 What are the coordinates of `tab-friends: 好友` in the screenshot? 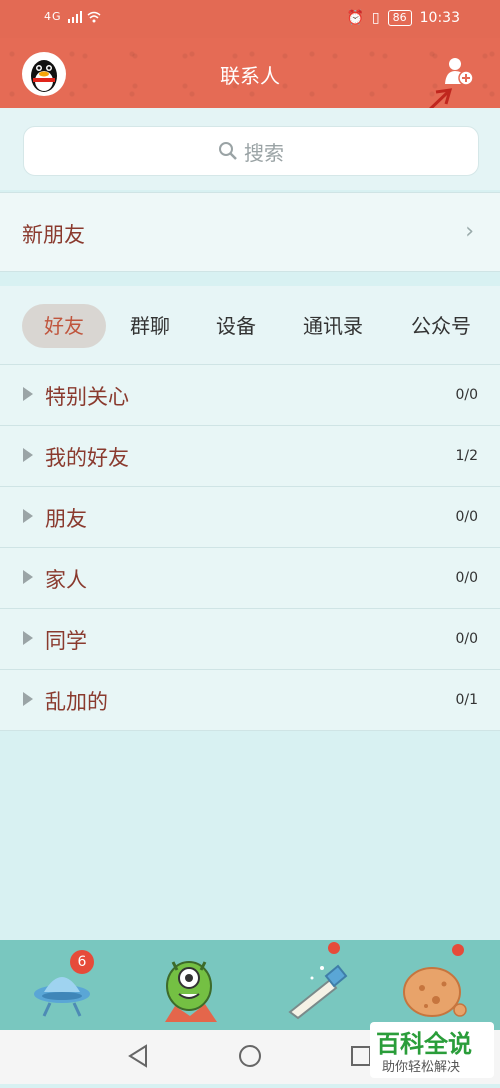 It's located at (64, 326).